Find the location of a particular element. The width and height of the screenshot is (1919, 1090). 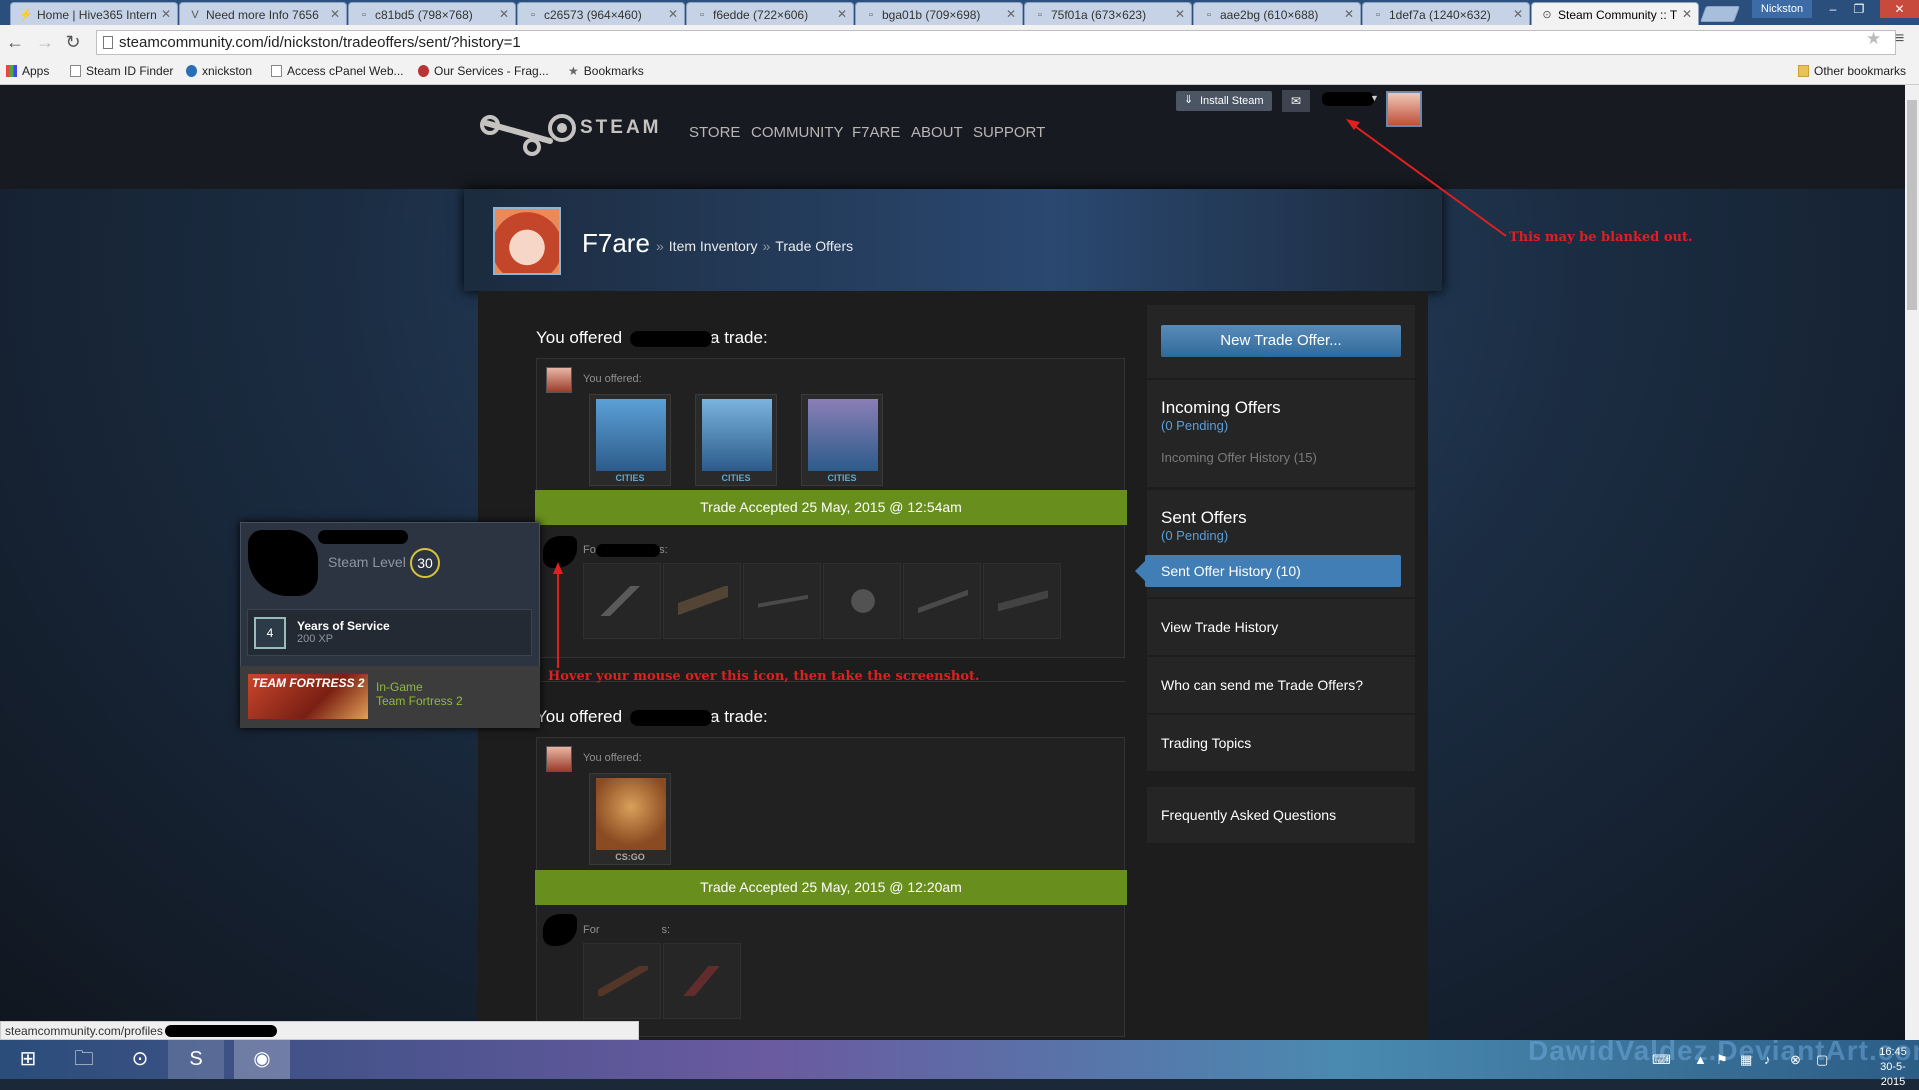

restore-icon: ❐ is located at coordinates (1859, 9).